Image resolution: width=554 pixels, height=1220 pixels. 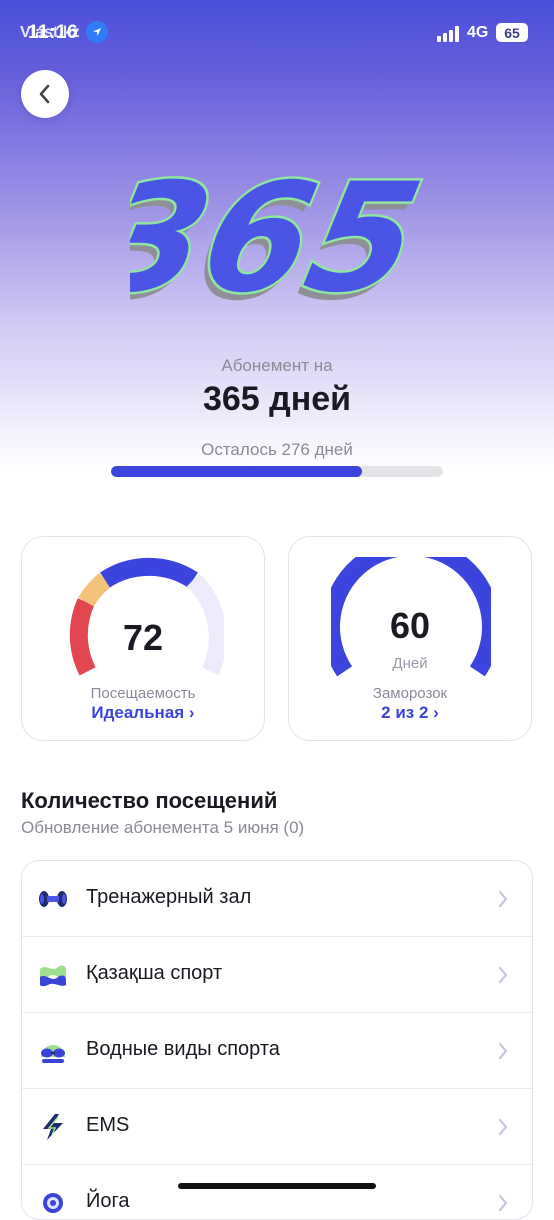 I want to click on network-type: 4G, so click(x=478, y=32).